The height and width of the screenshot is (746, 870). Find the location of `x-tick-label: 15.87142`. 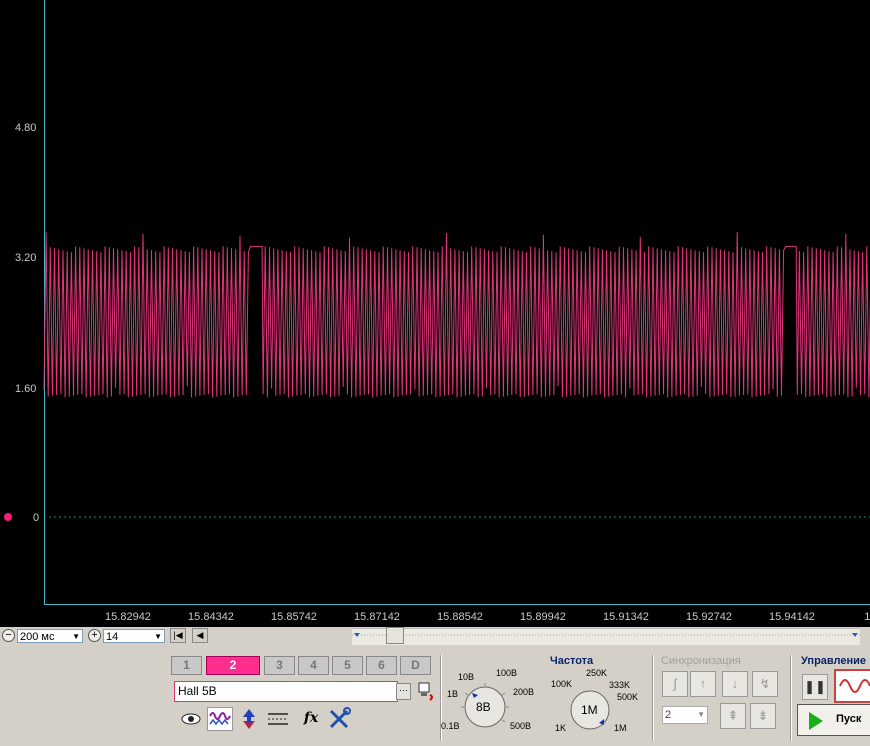

x-tick-label: 15.87142 is located at coordinates (377, 617).